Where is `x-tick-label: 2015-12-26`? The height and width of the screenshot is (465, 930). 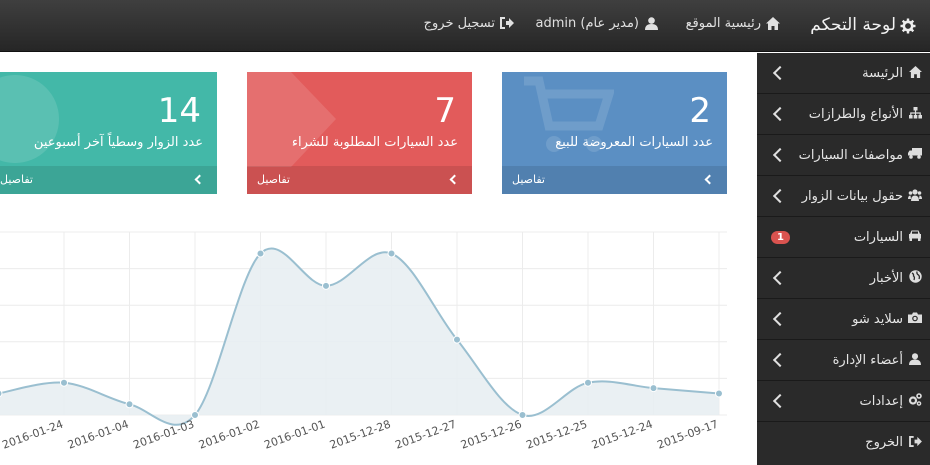
x-tick-label: 2015-12-26 is located at coordinates (491, 435).